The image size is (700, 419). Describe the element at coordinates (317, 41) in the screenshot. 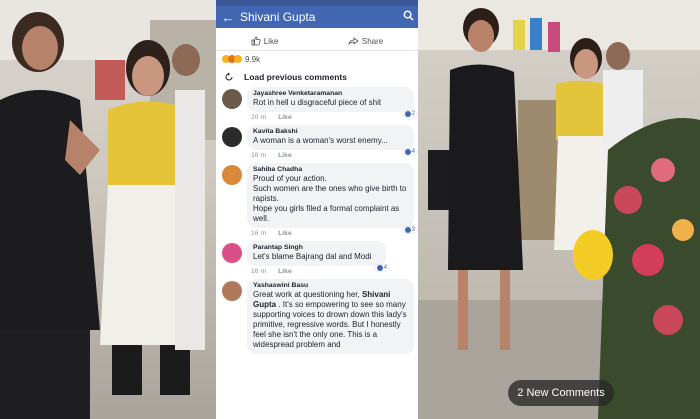

I see `post-actions: Like Share` at that location.